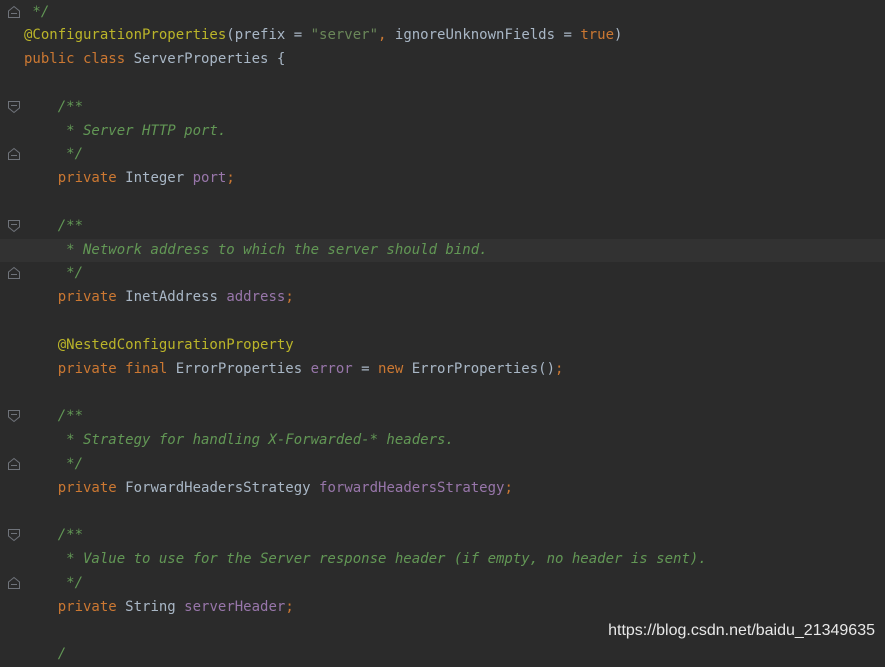 The height and width of the screenshot is (667, 885). What do you see at coordinates (100, 368) in the screenshot?
I see `code-token: private final` at bounding box center [100, 368].